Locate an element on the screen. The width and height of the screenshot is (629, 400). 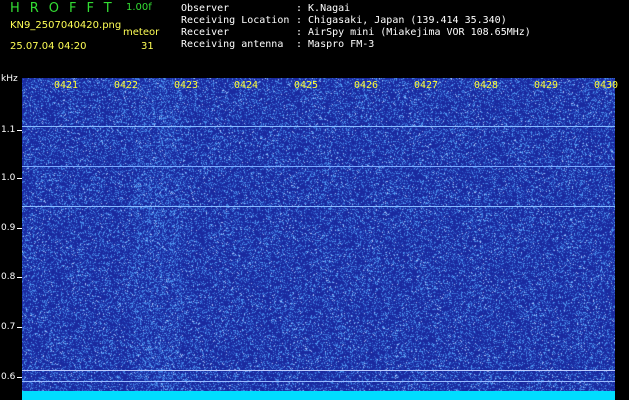
file-name: KN9_2507040420.png is located at coordinates (66, 25).